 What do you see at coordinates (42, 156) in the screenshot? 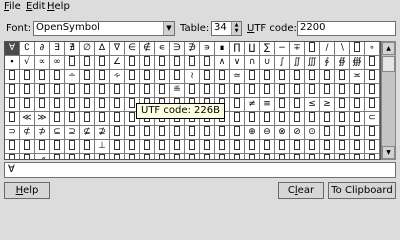
I see `char-cell: ⊿` at bounding box center [42, 156].